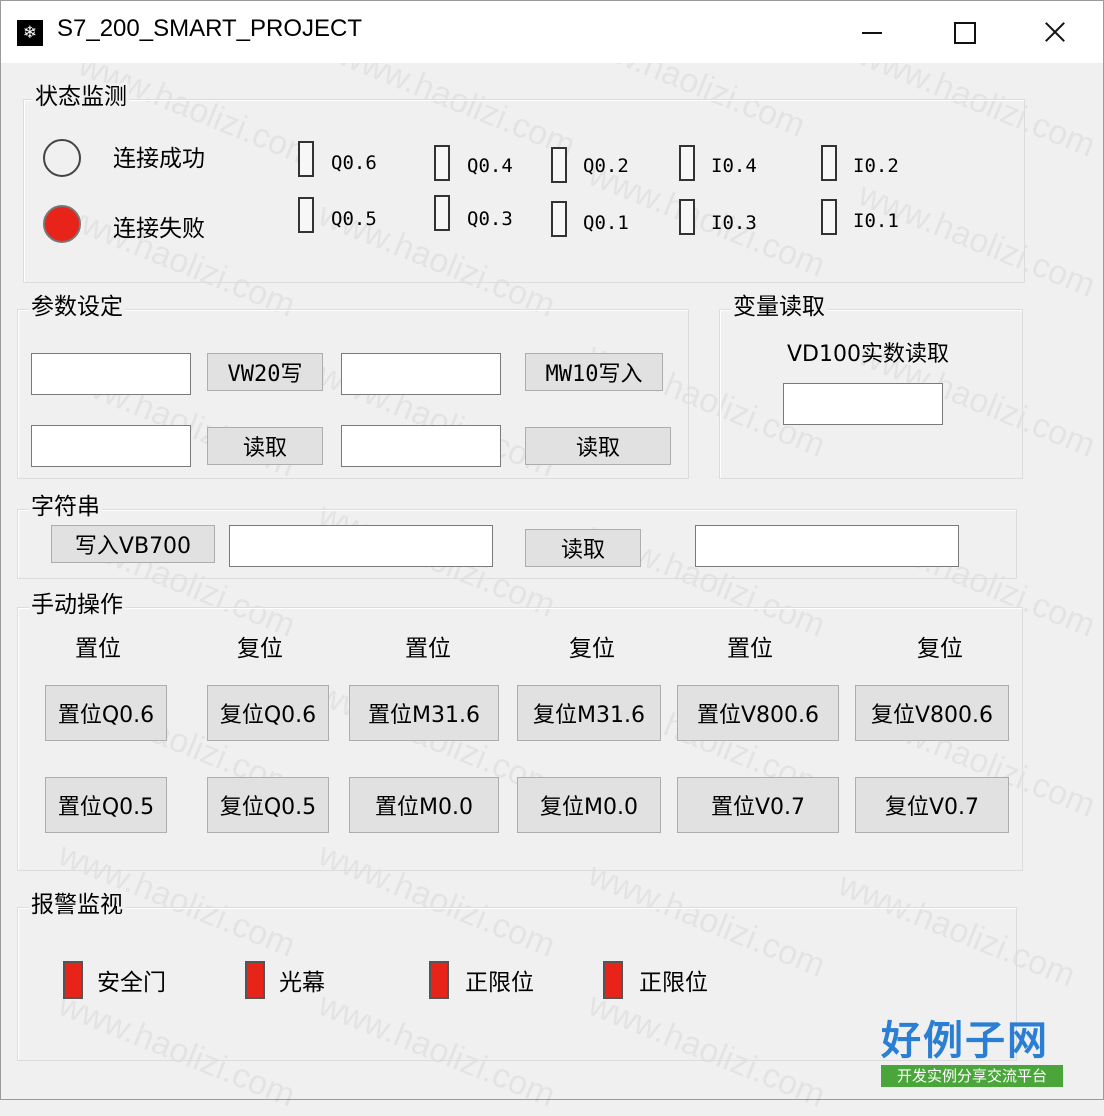 The width and height of the screenshot is (1104, 1116). Describe the element at coordinates (559, 219) in the screenshot. I see `io-indicator-q01` at that location.